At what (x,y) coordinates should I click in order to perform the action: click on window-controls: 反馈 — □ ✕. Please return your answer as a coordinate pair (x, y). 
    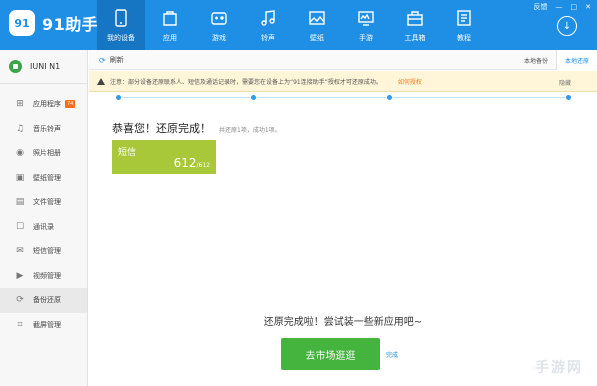
    Looking at the image, I should click on (559, 7).